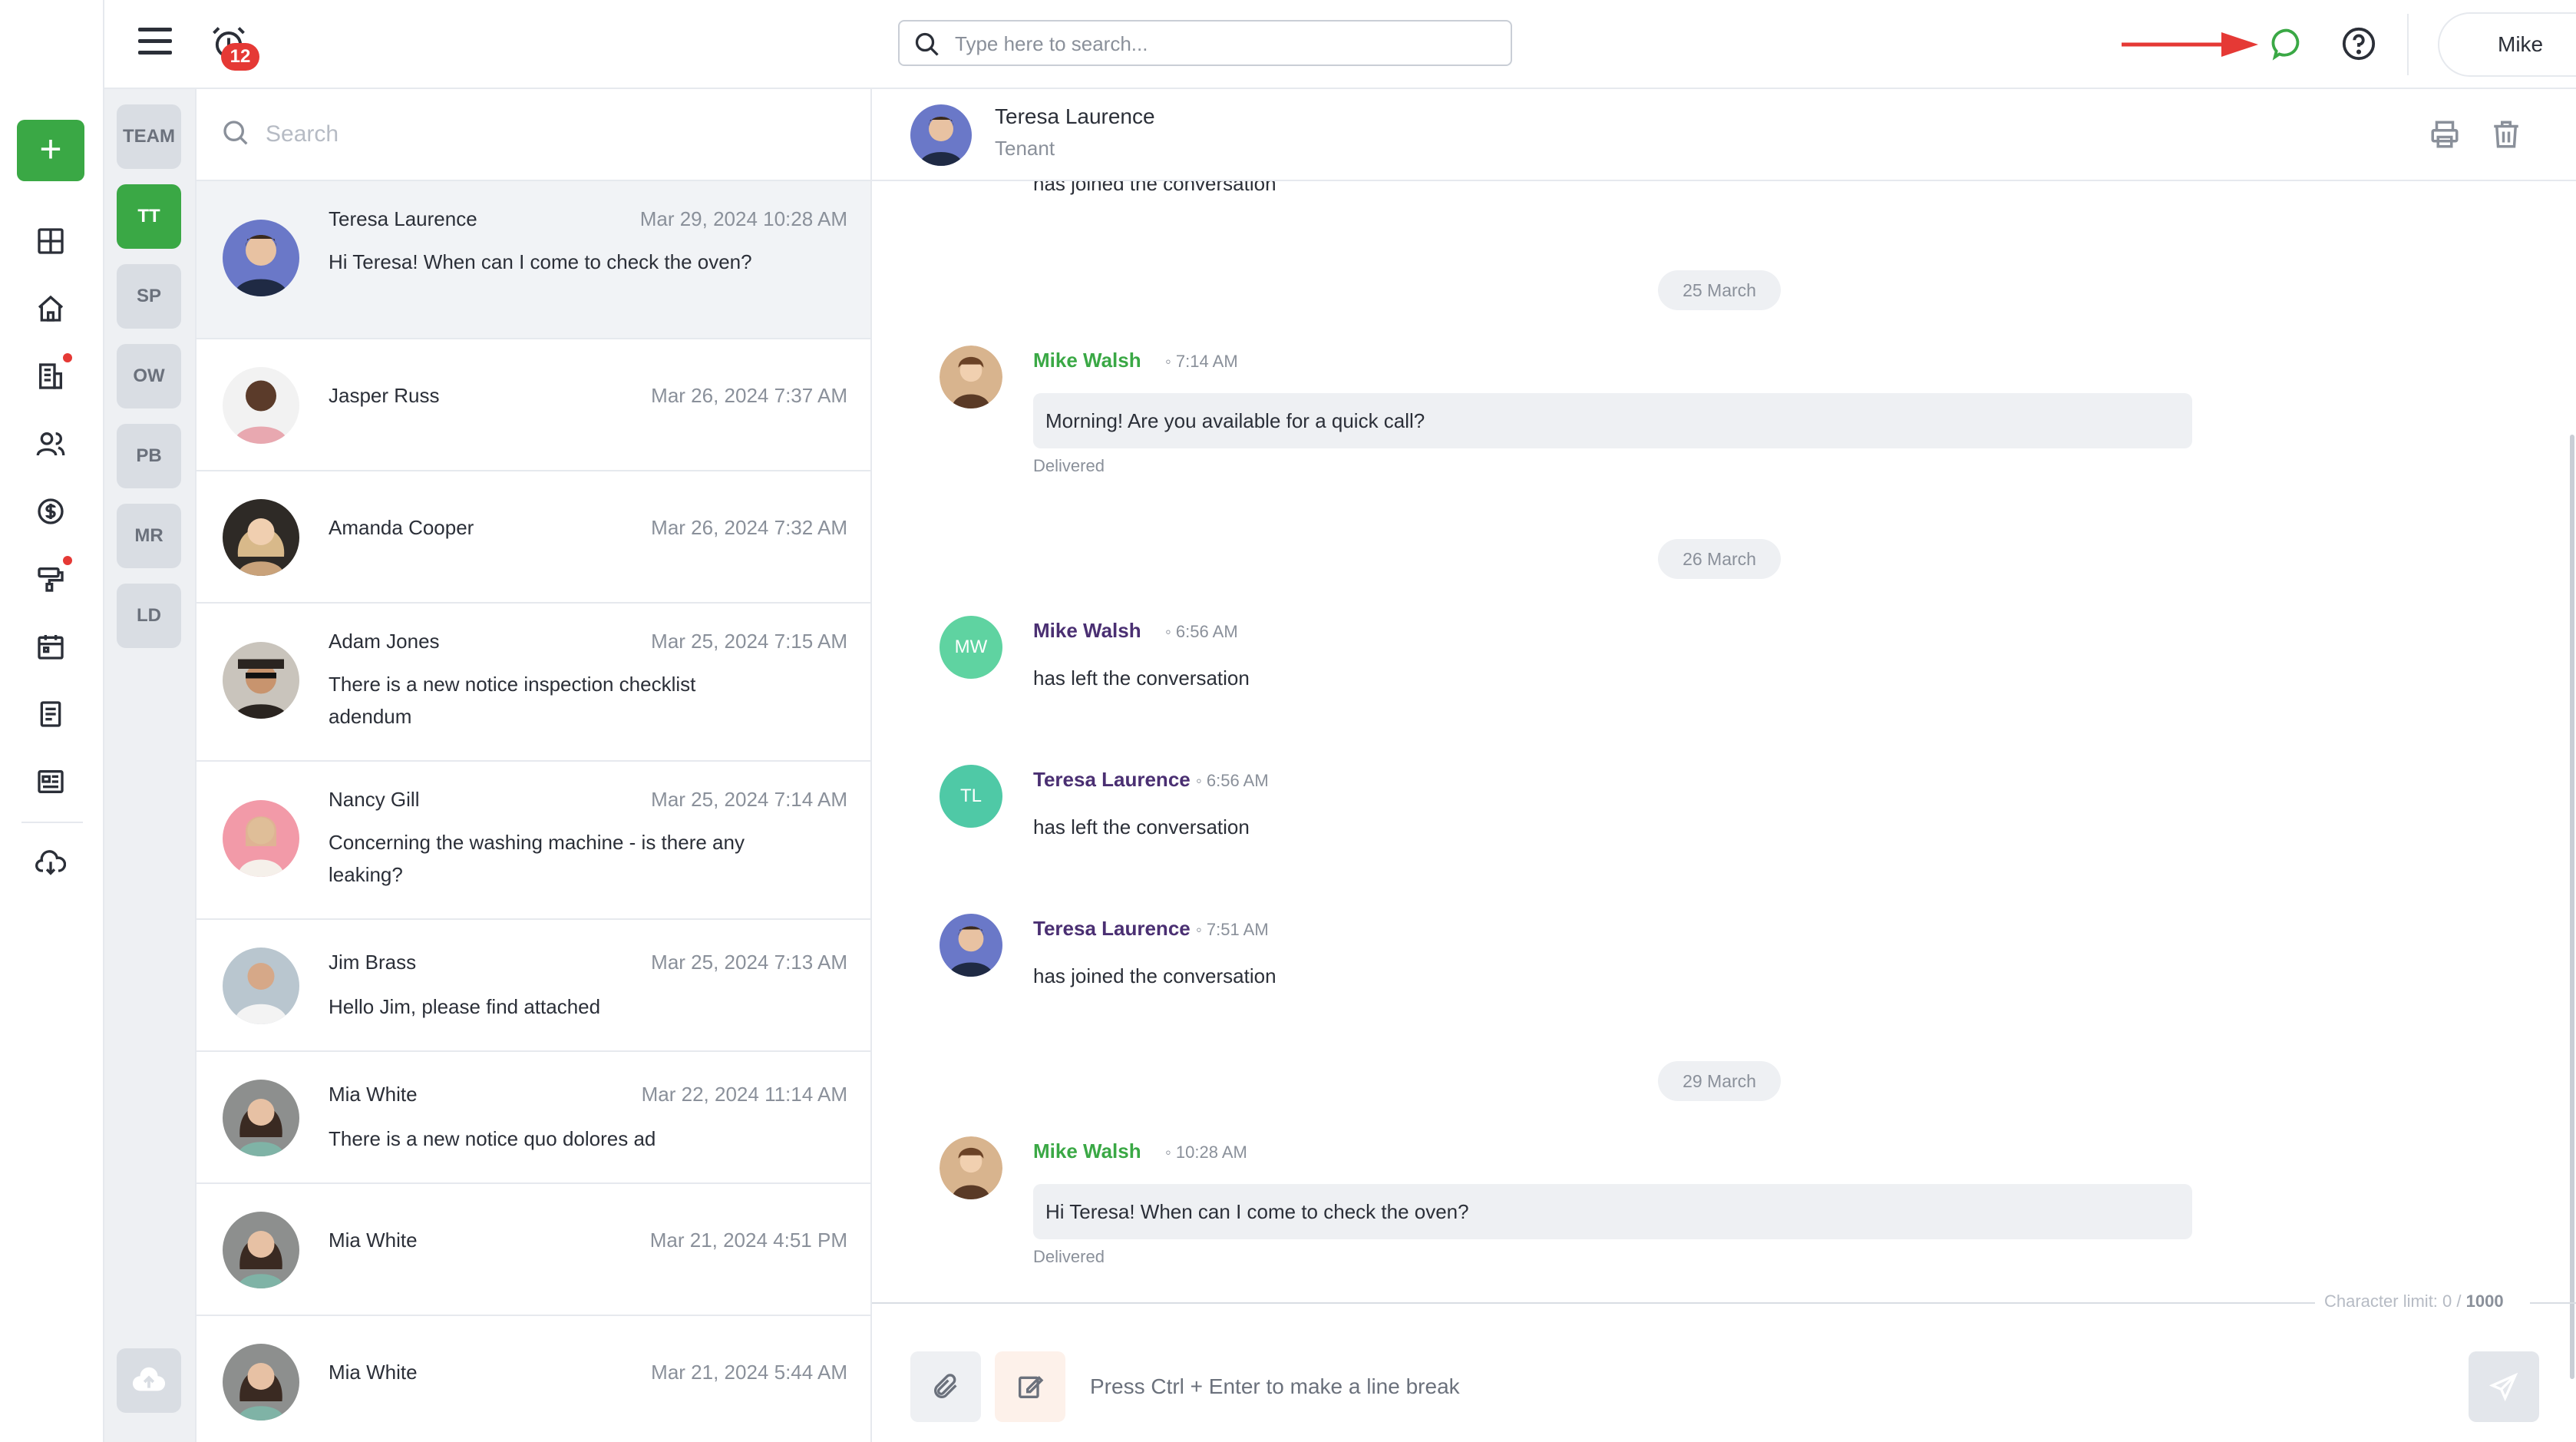 The width and height of the screenshot is (2576, 1442). Describe the element at coordinates (2358, 44) in the screenshot. I see `help-icon` at that location.